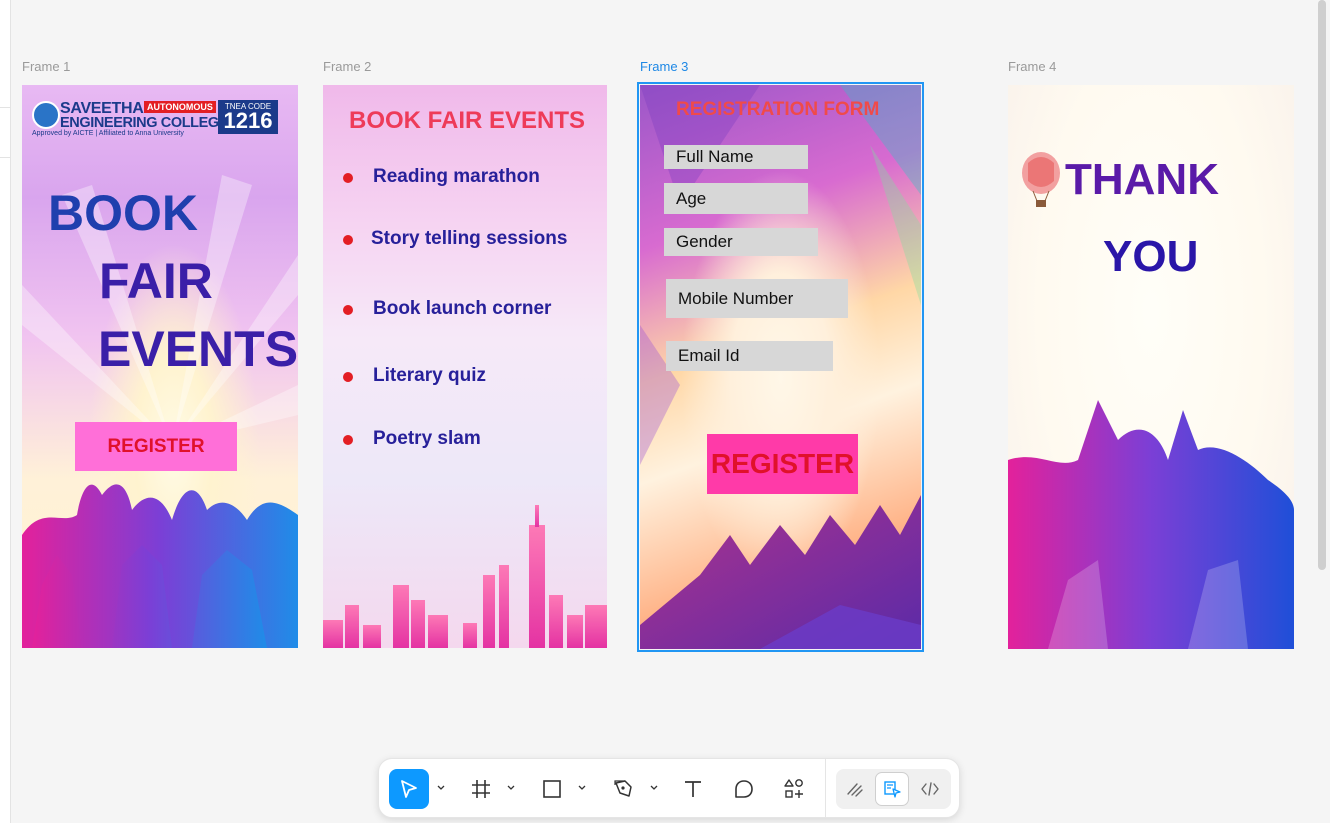 This screenshot has height=823, width=1330. I want to click on age-field: Age, so click(736, 198).